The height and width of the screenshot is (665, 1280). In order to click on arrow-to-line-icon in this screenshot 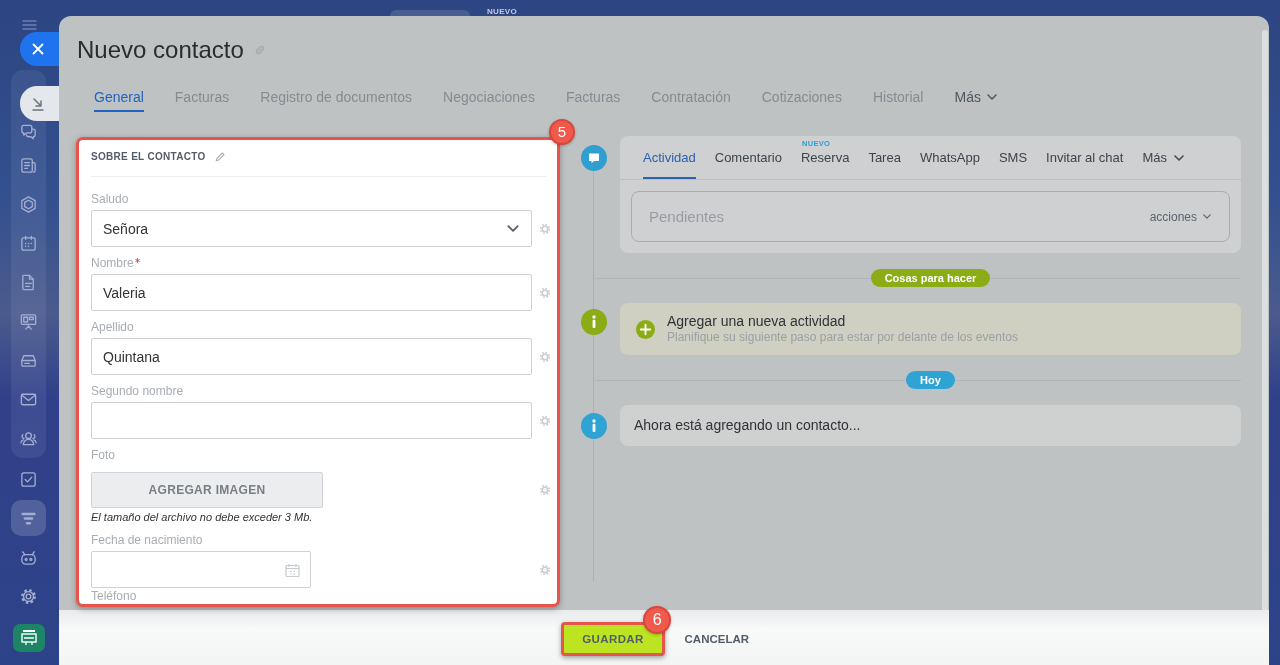, I will do `click(38, 103)`.